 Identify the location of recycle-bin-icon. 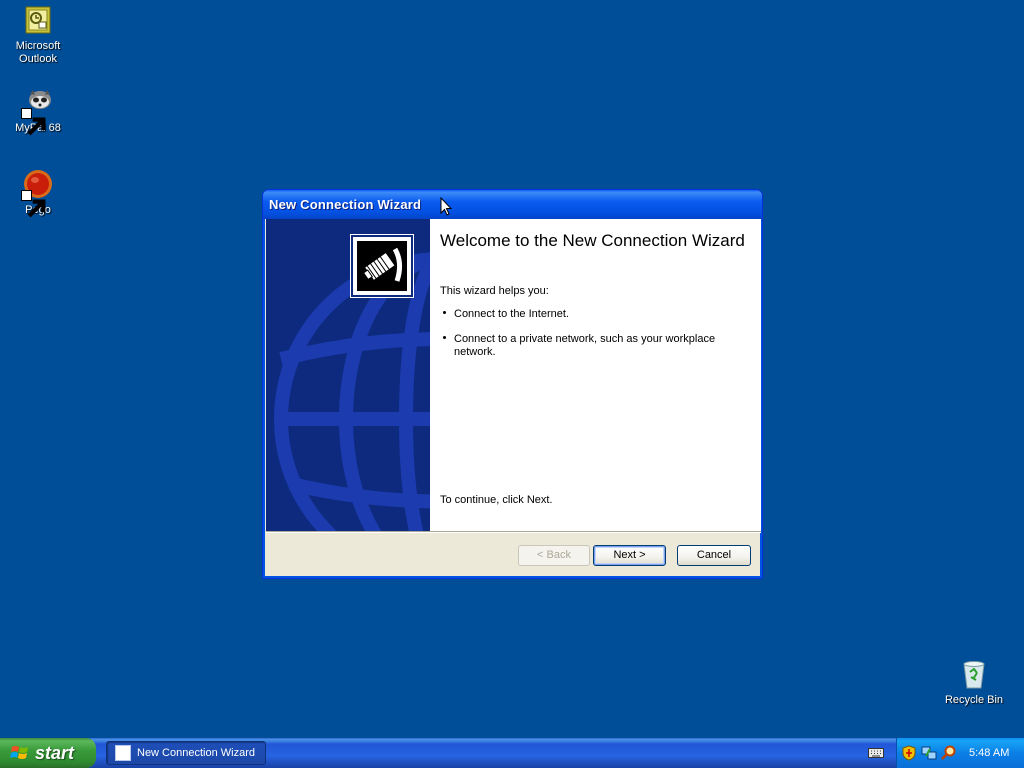
(974, 674).